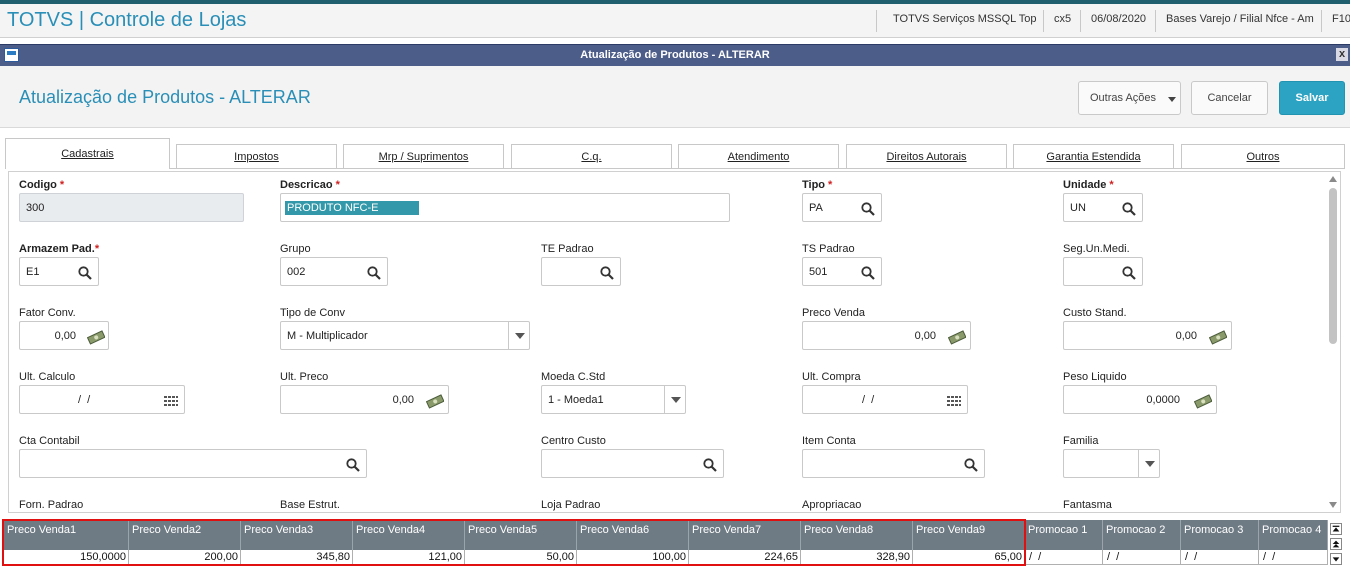 This screenshot has height=569, width=1350. I want to click on descricao-value: PRODUTO NFC-E, so click(352, 208).